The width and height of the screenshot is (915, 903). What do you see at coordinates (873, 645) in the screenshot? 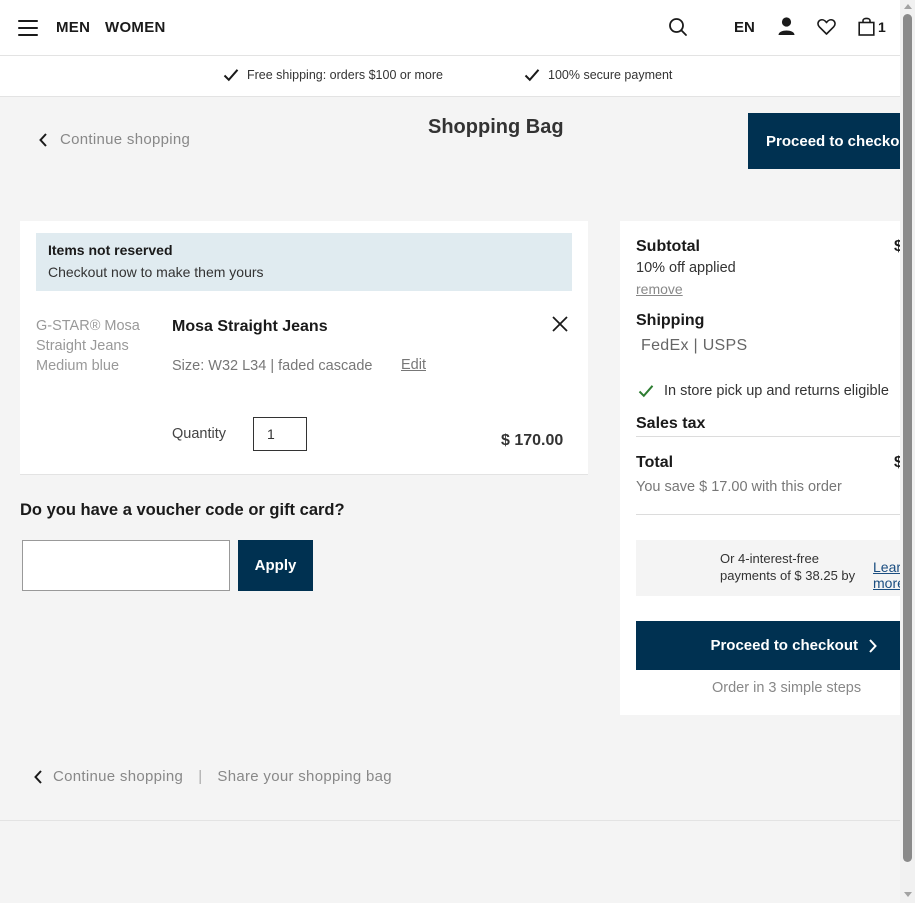
I see `chevron-right-icon` at bounding box center [873, 645].